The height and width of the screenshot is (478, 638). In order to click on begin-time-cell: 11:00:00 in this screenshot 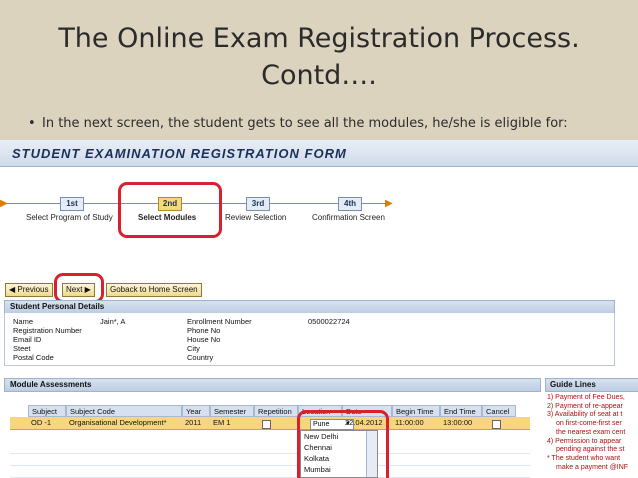, I will do `click(409, 422)`.